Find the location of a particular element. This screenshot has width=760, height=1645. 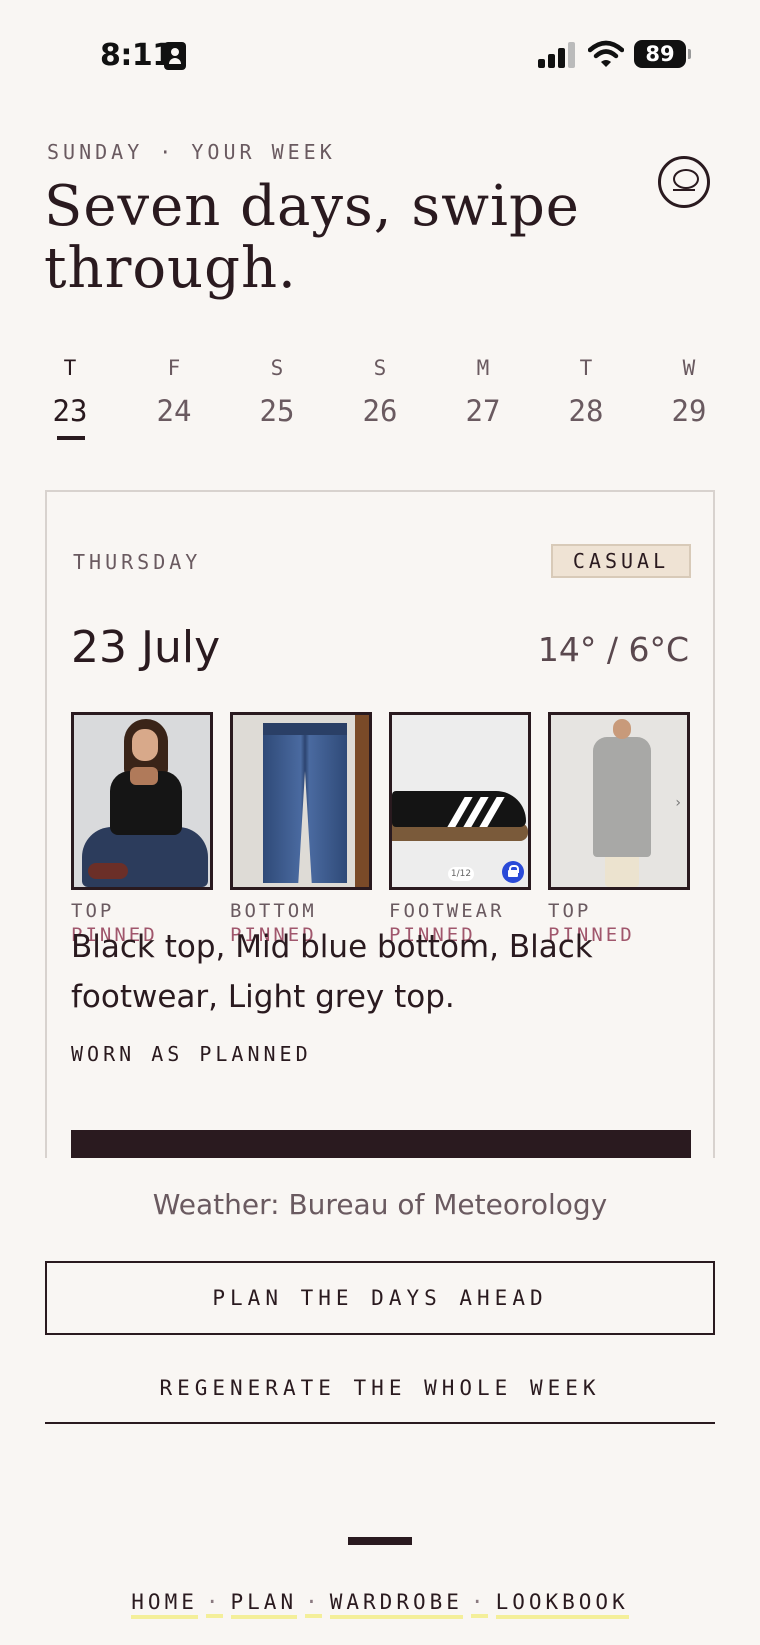

day-tab: S 25 is located at coordinates (277, 392).